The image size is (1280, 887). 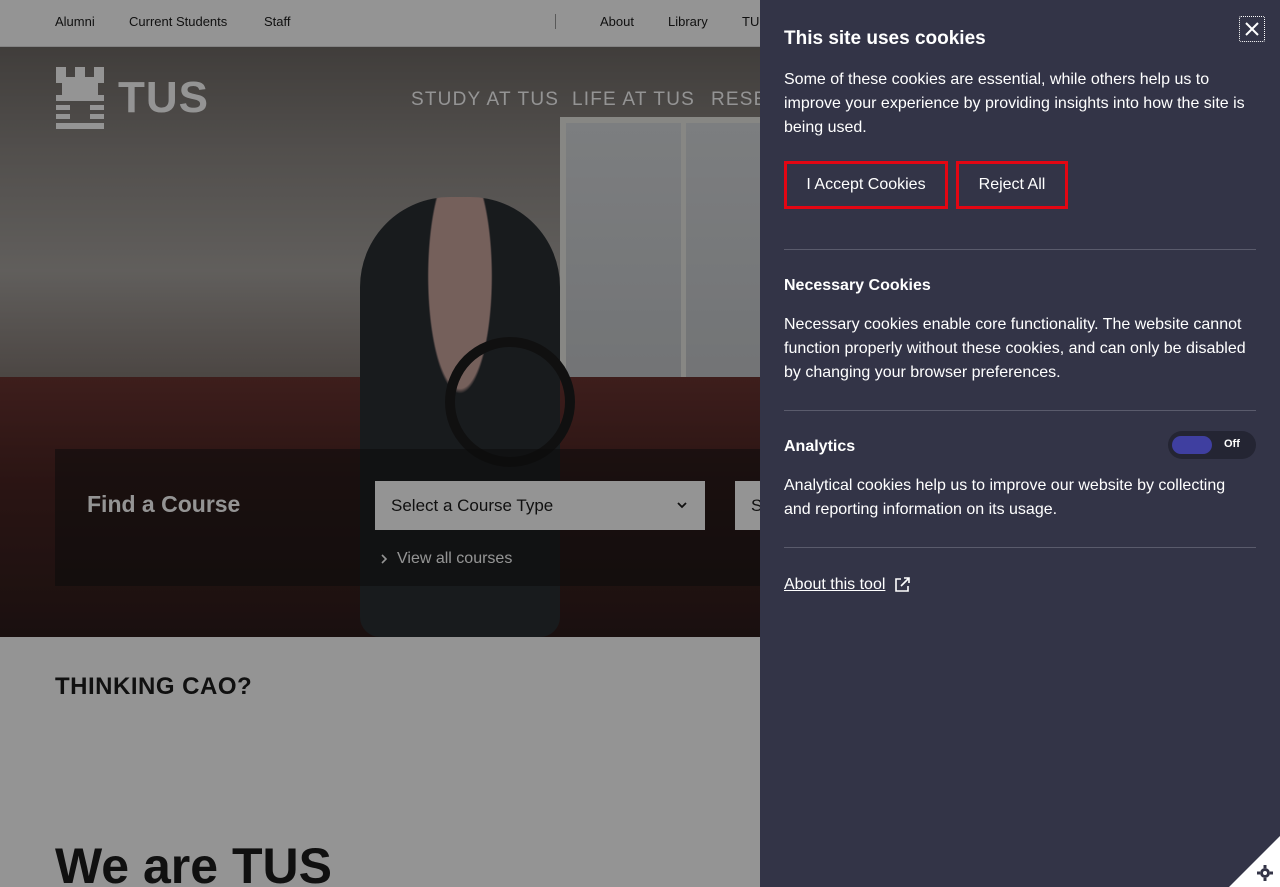 I want to click on close-icon, so click(x=1252, y=29).